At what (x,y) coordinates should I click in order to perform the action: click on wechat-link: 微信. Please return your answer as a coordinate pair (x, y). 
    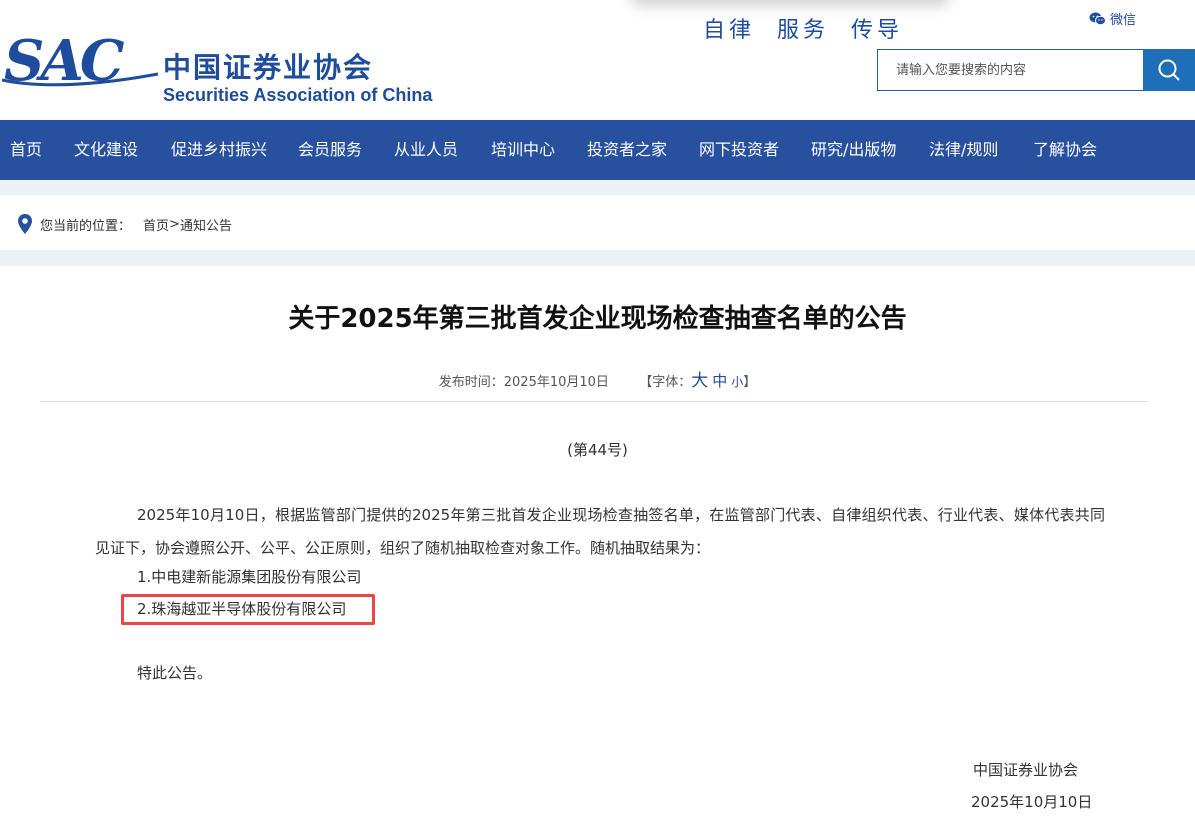
    Looking at the image, I should click on (1112, 18).